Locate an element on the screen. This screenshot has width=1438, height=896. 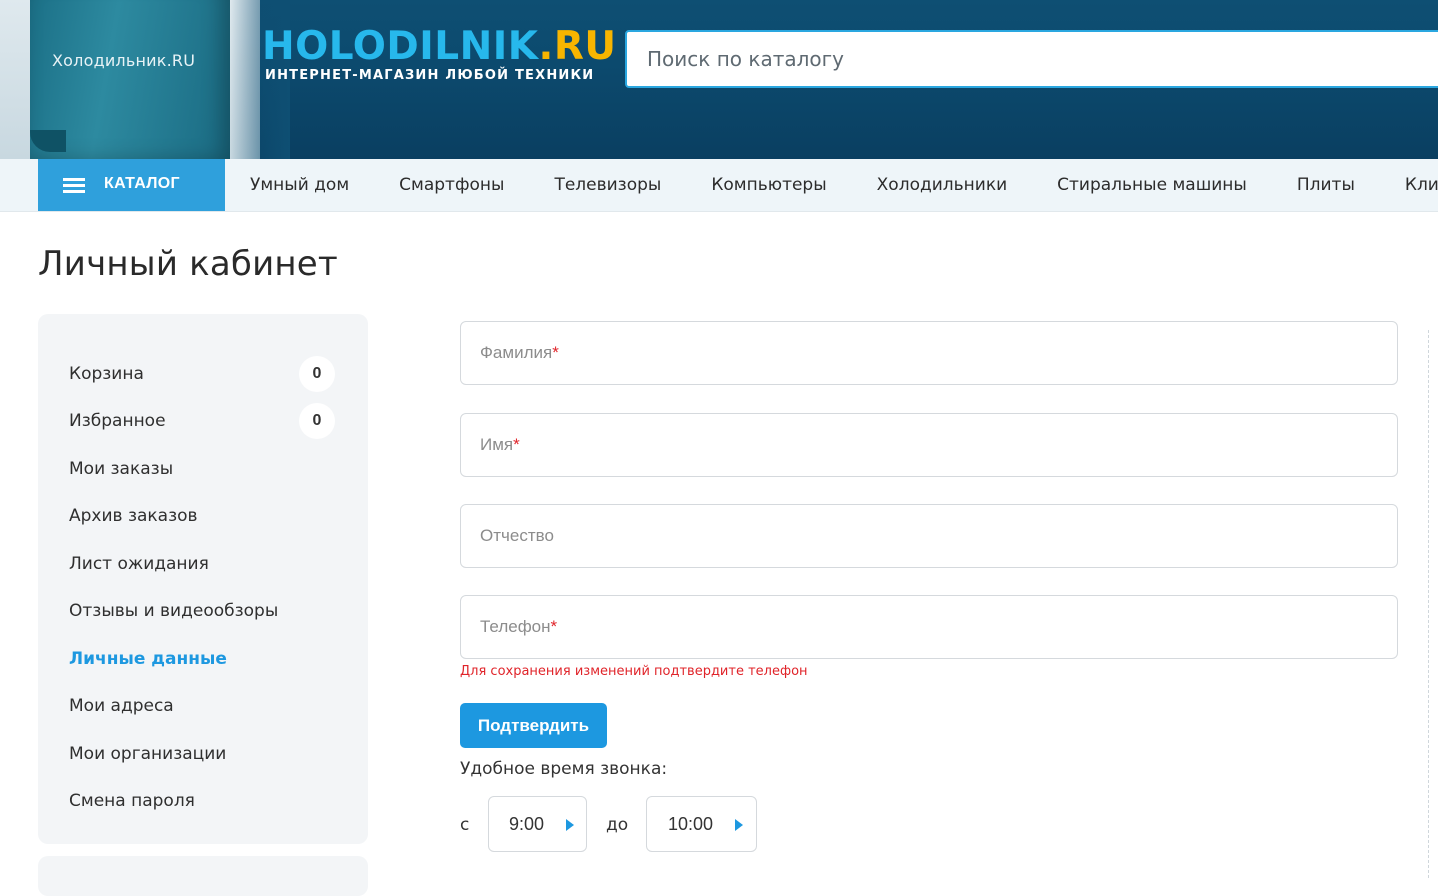
catalog-label: КАТАЛОГ is located at coordinates (142, 183).